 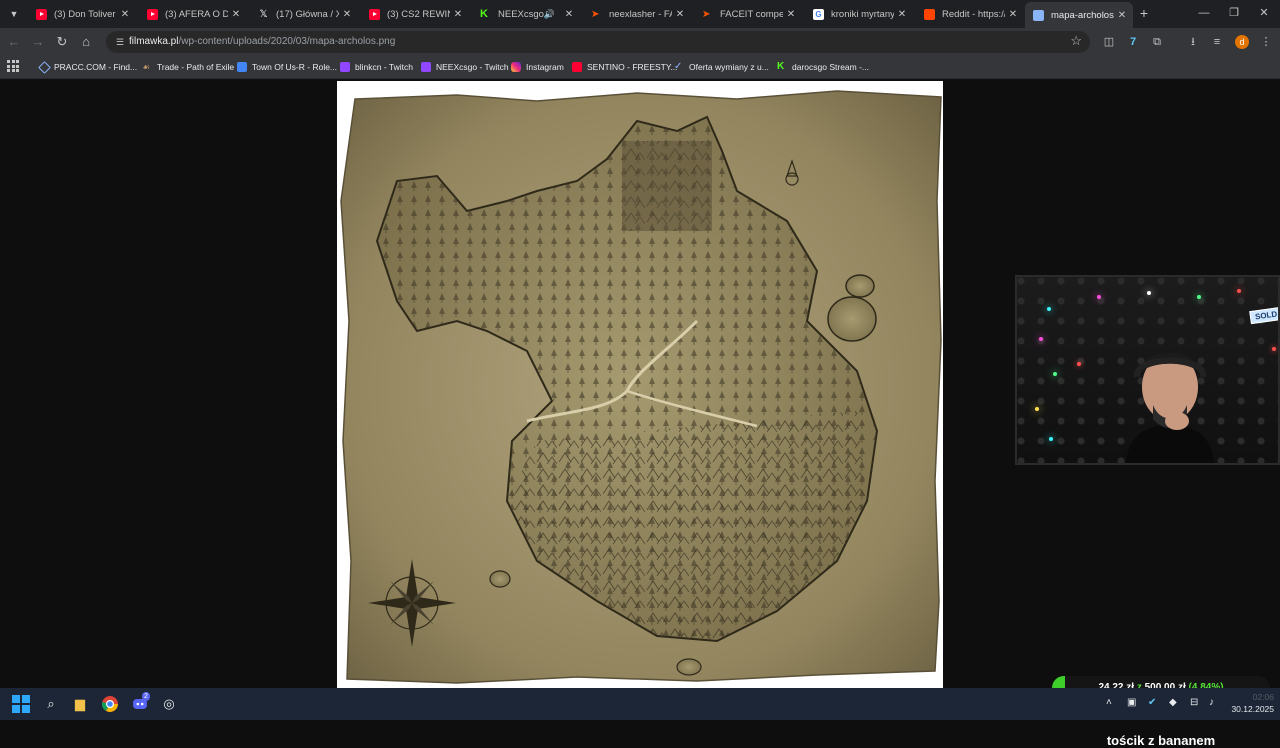 I want to click on tray-steam-icon: ✔, so click(x=1152, y=702).